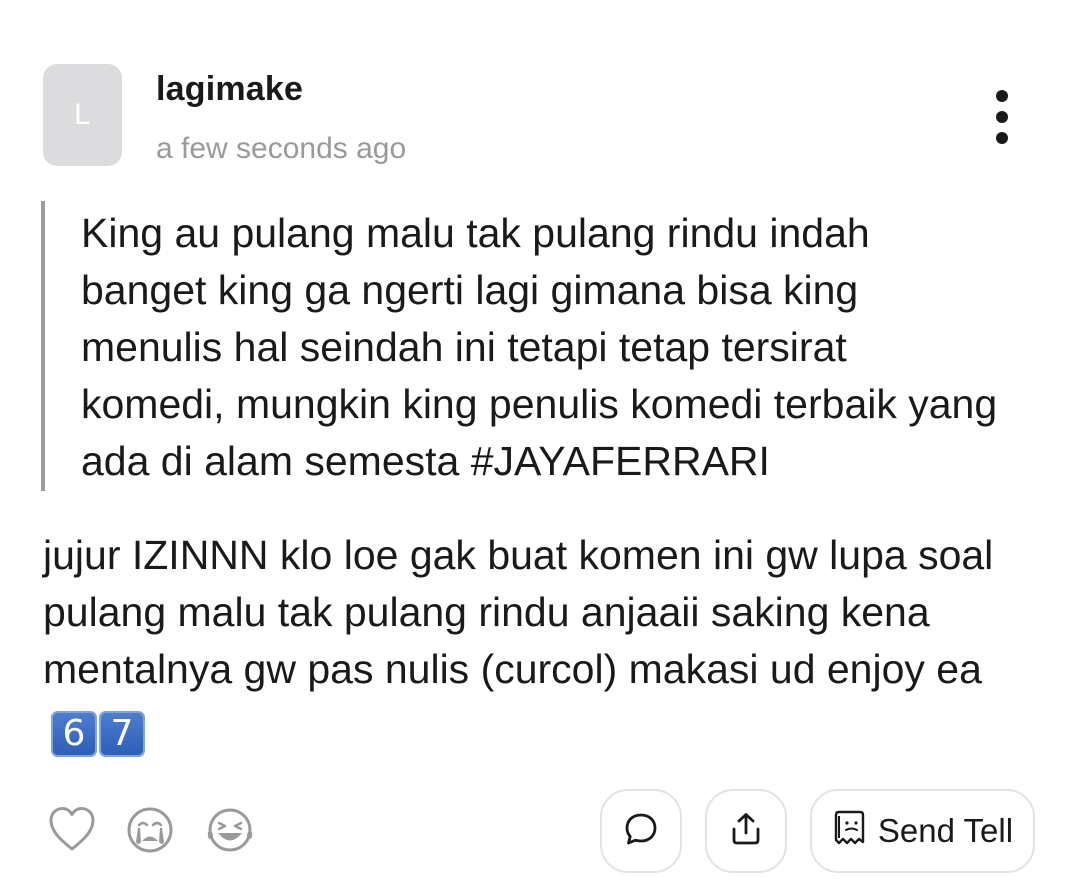 Image resolution: width=1080 pixels, height=879 pixels. I want to click on scroll-paper-icon, so click(850, 831).